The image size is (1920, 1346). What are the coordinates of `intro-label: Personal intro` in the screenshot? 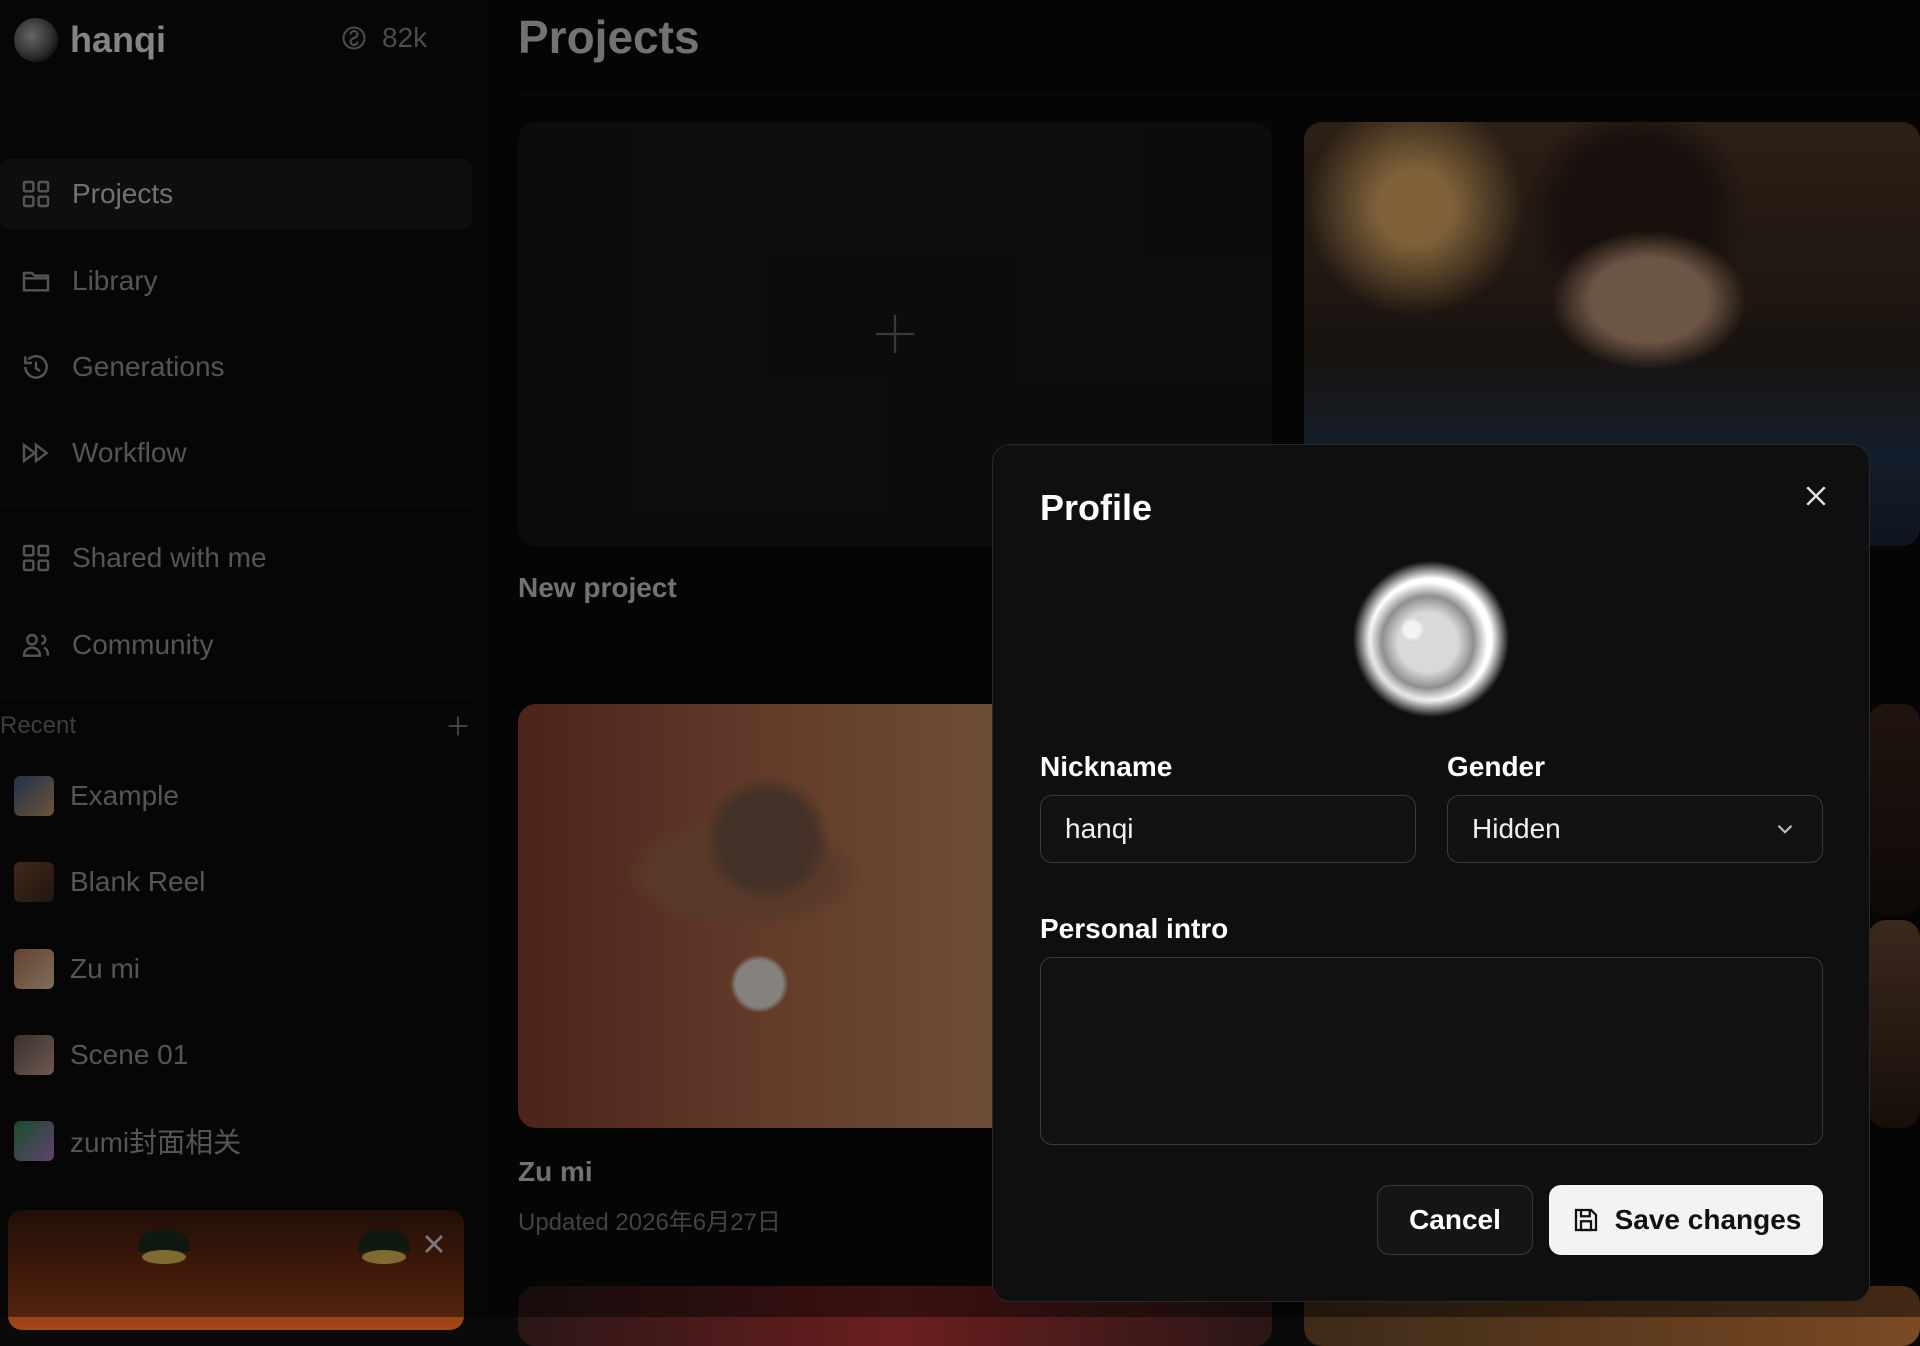 It's located at (1134, 928).